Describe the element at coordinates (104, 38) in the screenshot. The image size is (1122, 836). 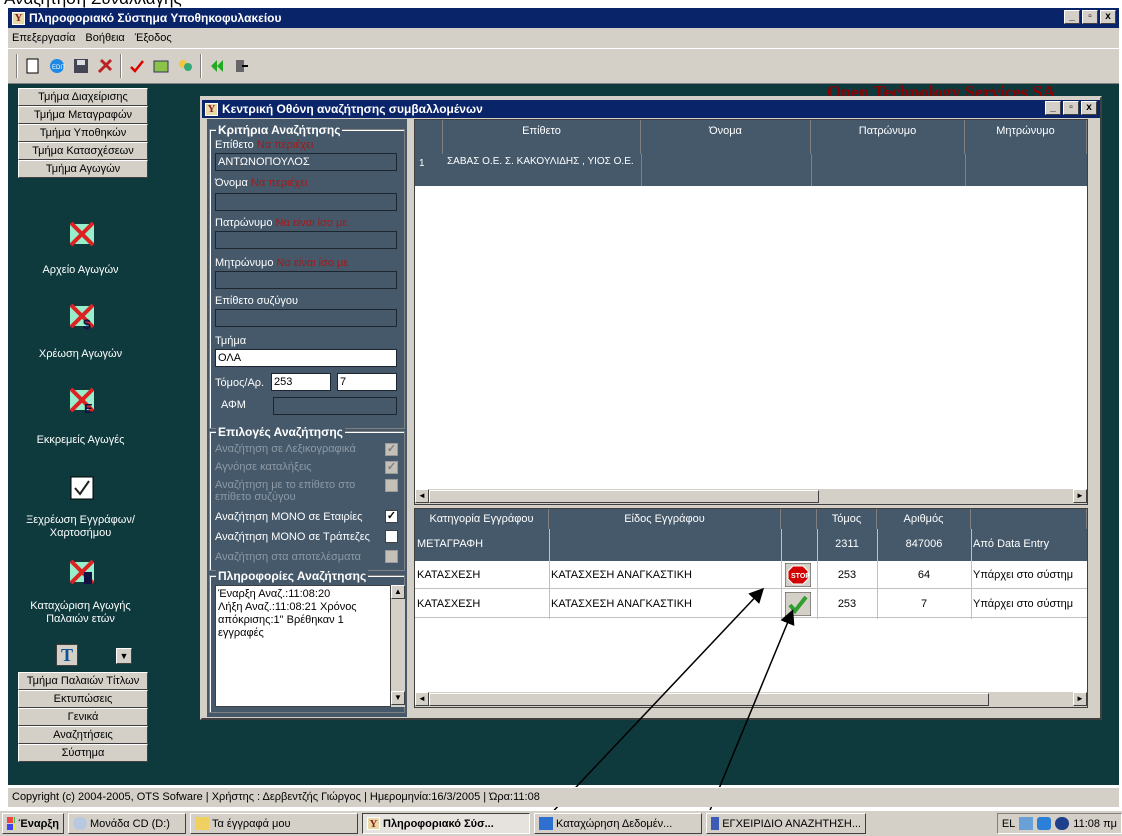
I see `menu-help: Βοήθεια` at that location.